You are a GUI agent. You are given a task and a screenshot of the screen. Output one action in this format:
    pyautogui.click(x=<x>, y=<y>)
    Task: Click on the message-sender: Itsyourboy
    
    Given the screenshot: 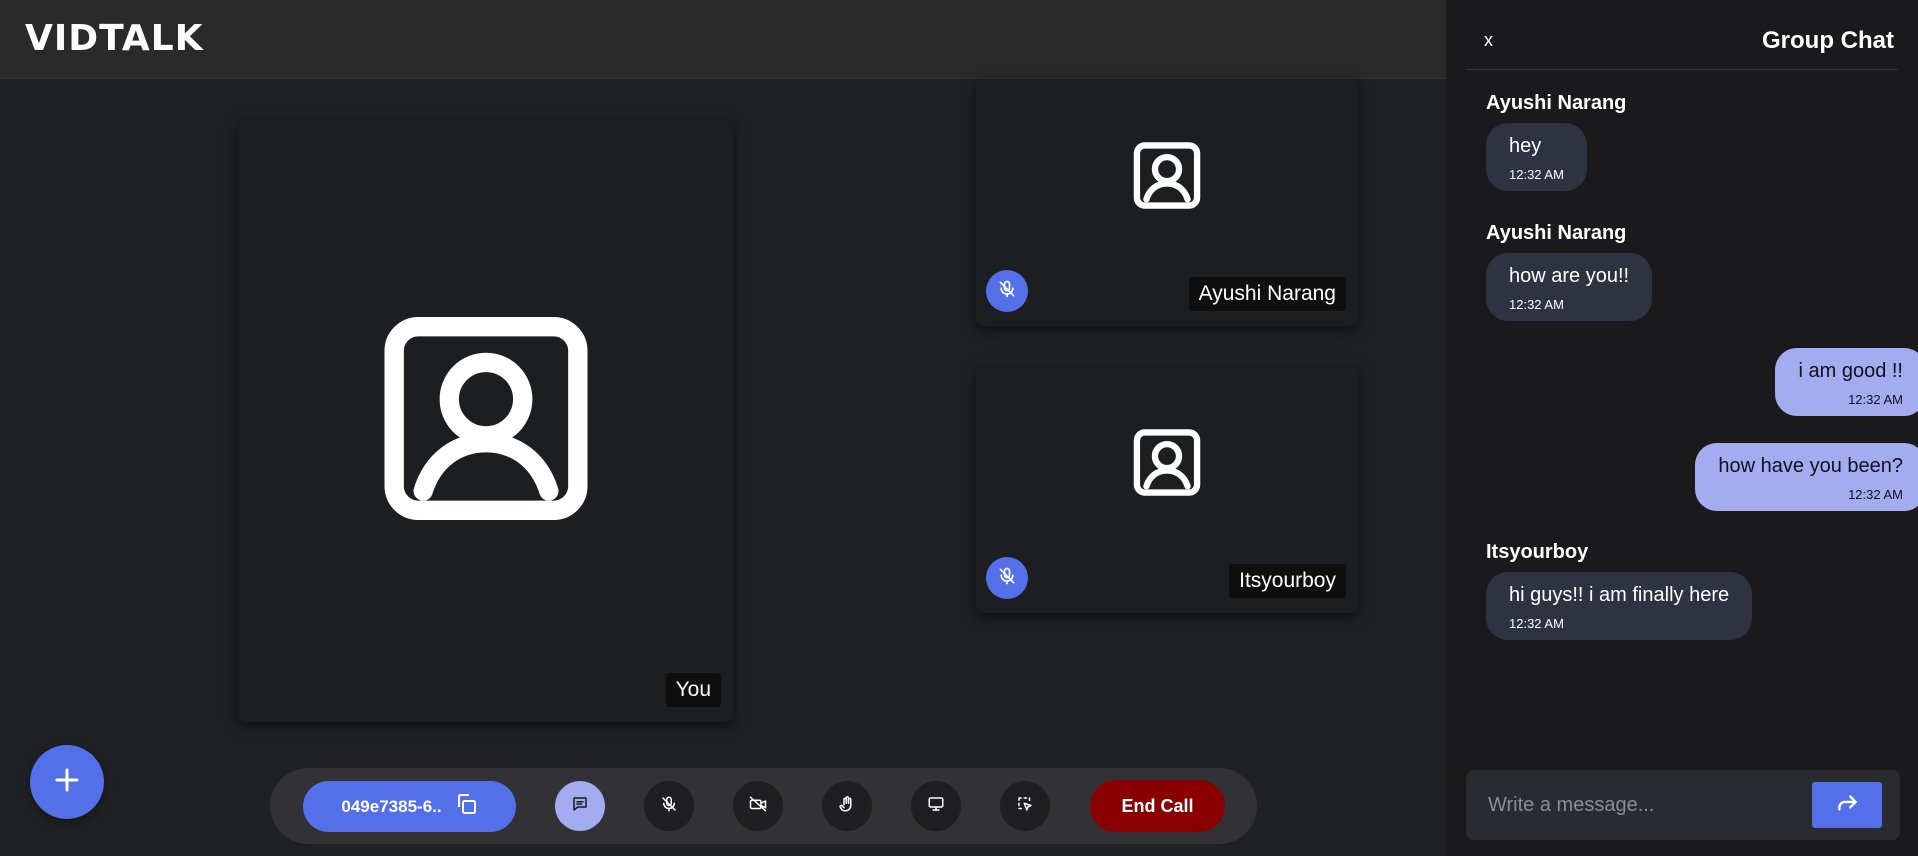 What is the action you would take?
    pyautogui.click(x=1537, y=552)
    